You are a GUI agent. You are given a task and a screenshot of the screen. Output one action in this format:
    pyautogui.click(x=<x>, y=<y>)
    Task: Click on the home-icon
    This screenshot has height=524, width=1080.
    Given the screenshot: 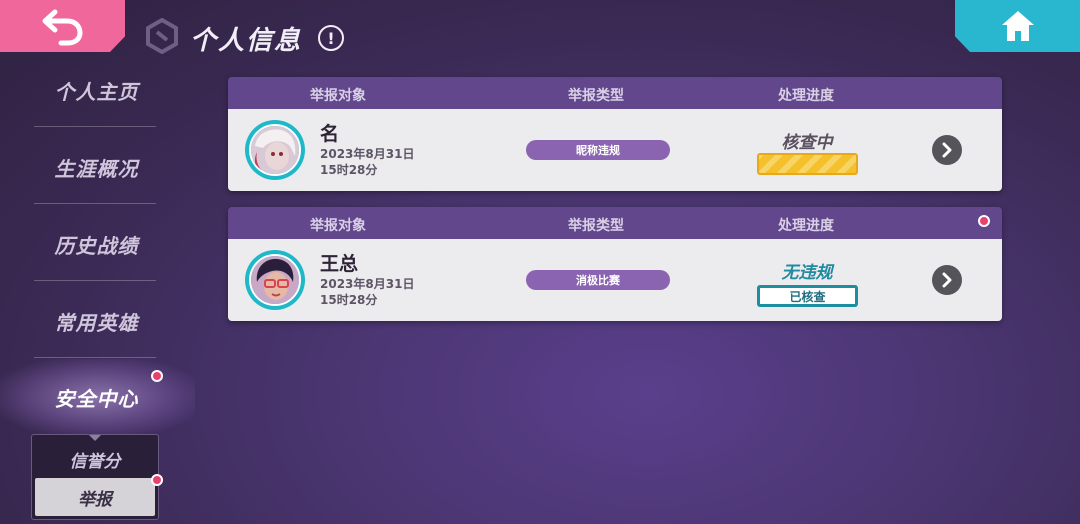 What is the action you would take?
    pyautogui.click(x=1017, y=26)
    